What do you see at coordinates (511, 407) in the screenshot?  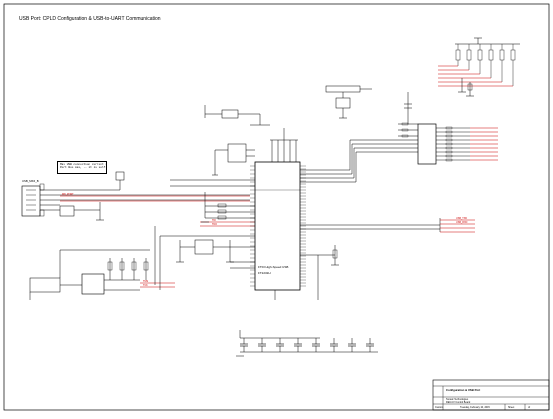 I see `title-block-sheet: Sheet` at bounding box center [511, 407].